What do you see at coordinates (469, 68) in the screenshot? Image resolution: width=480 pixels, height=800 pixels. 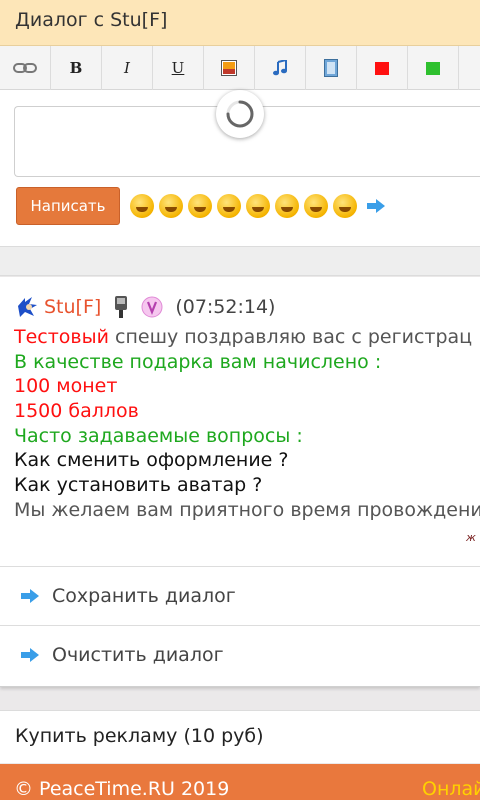 I see `toolbar-overflow` at bounding box center [469, 68].